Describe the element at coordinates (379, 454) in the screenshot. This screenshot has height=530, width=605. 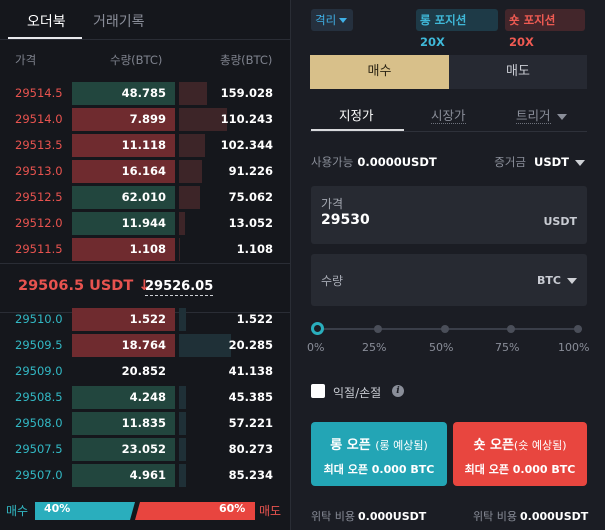
I see `open-long-button: 롱 오픈 (롱 예상됨) 최대 오픈 0.000 BTC` at that location.